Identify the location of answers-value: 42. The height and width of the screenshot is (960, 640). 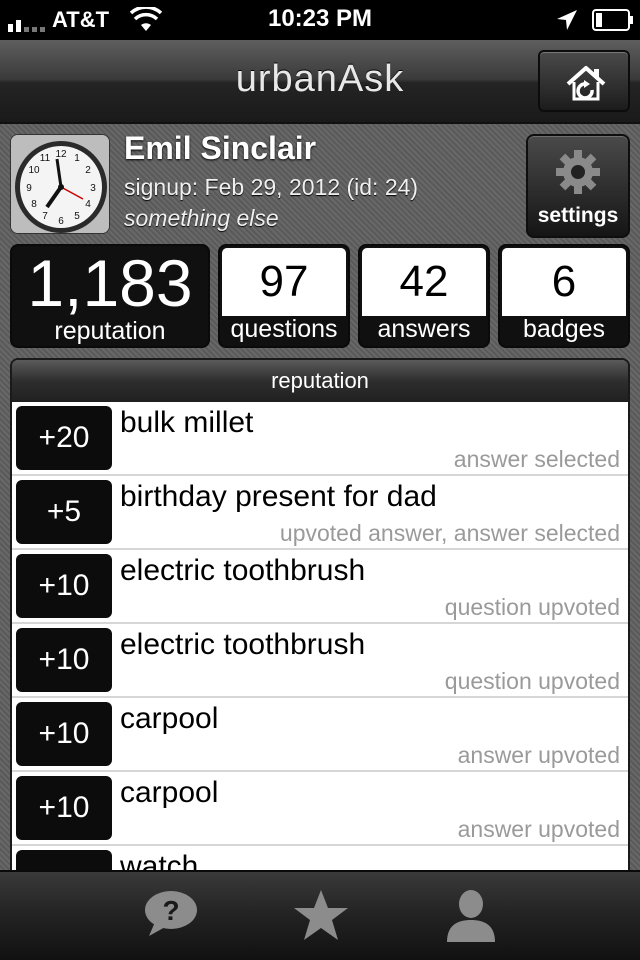
(424, 282).